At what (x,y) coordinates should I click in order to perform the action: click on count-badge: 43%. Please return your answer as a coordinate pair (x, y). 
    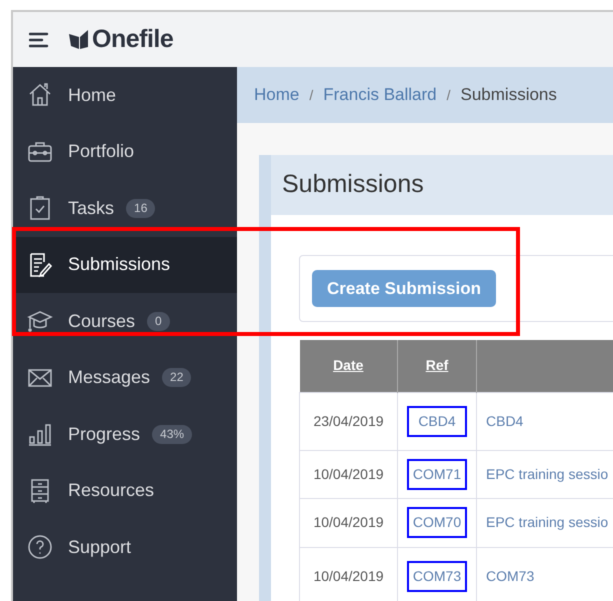
    Looking at the image, I should click on (172, 434).